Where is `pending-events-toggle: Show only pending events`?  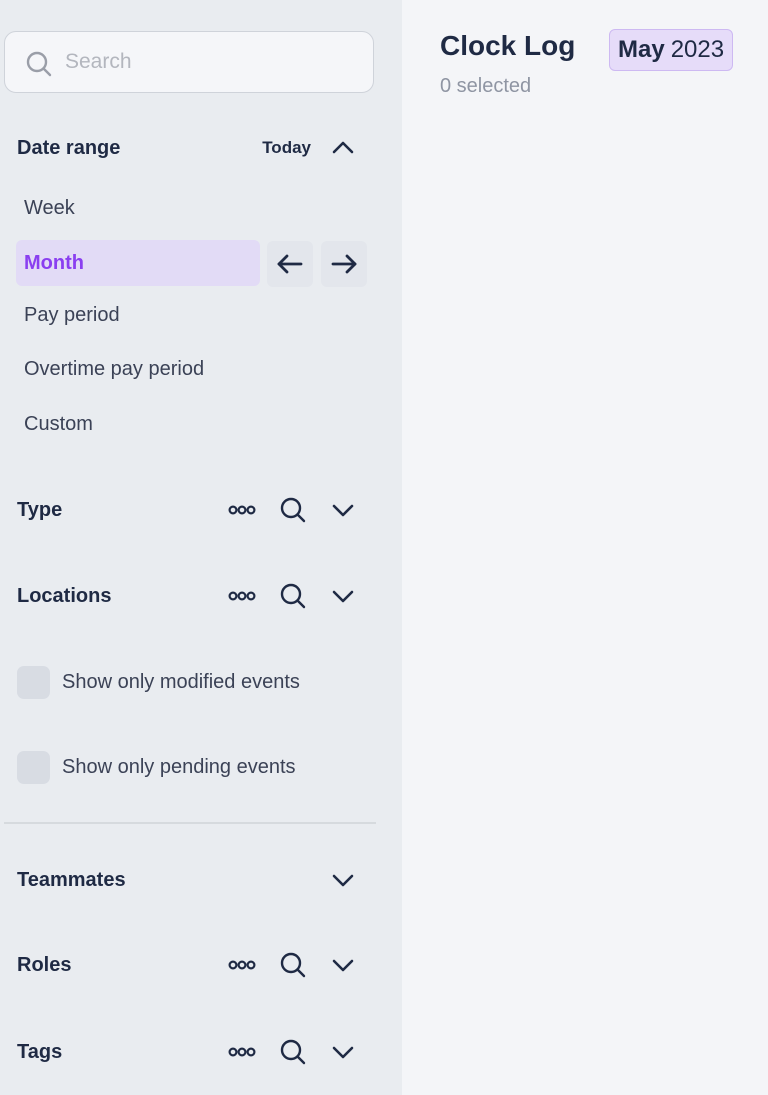 pending-events-toggle: Show only pending events is located at coordinates (156, 767).